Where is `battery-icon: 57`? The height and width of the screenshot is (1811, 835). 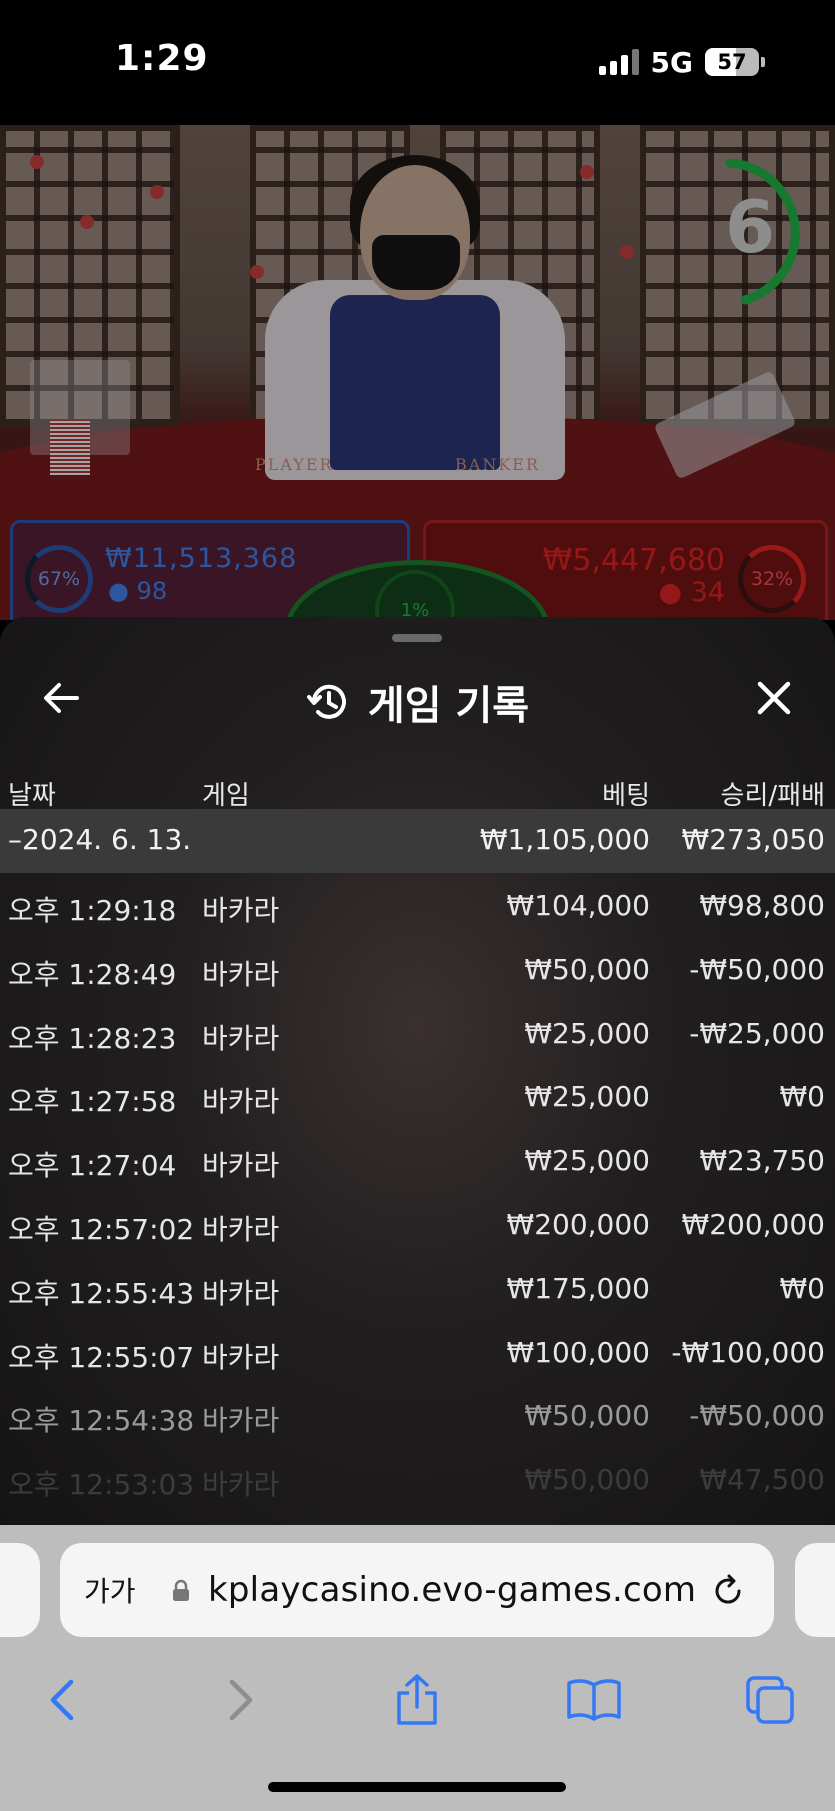
battery-icon: 57 is located at coordinates (732, 62).